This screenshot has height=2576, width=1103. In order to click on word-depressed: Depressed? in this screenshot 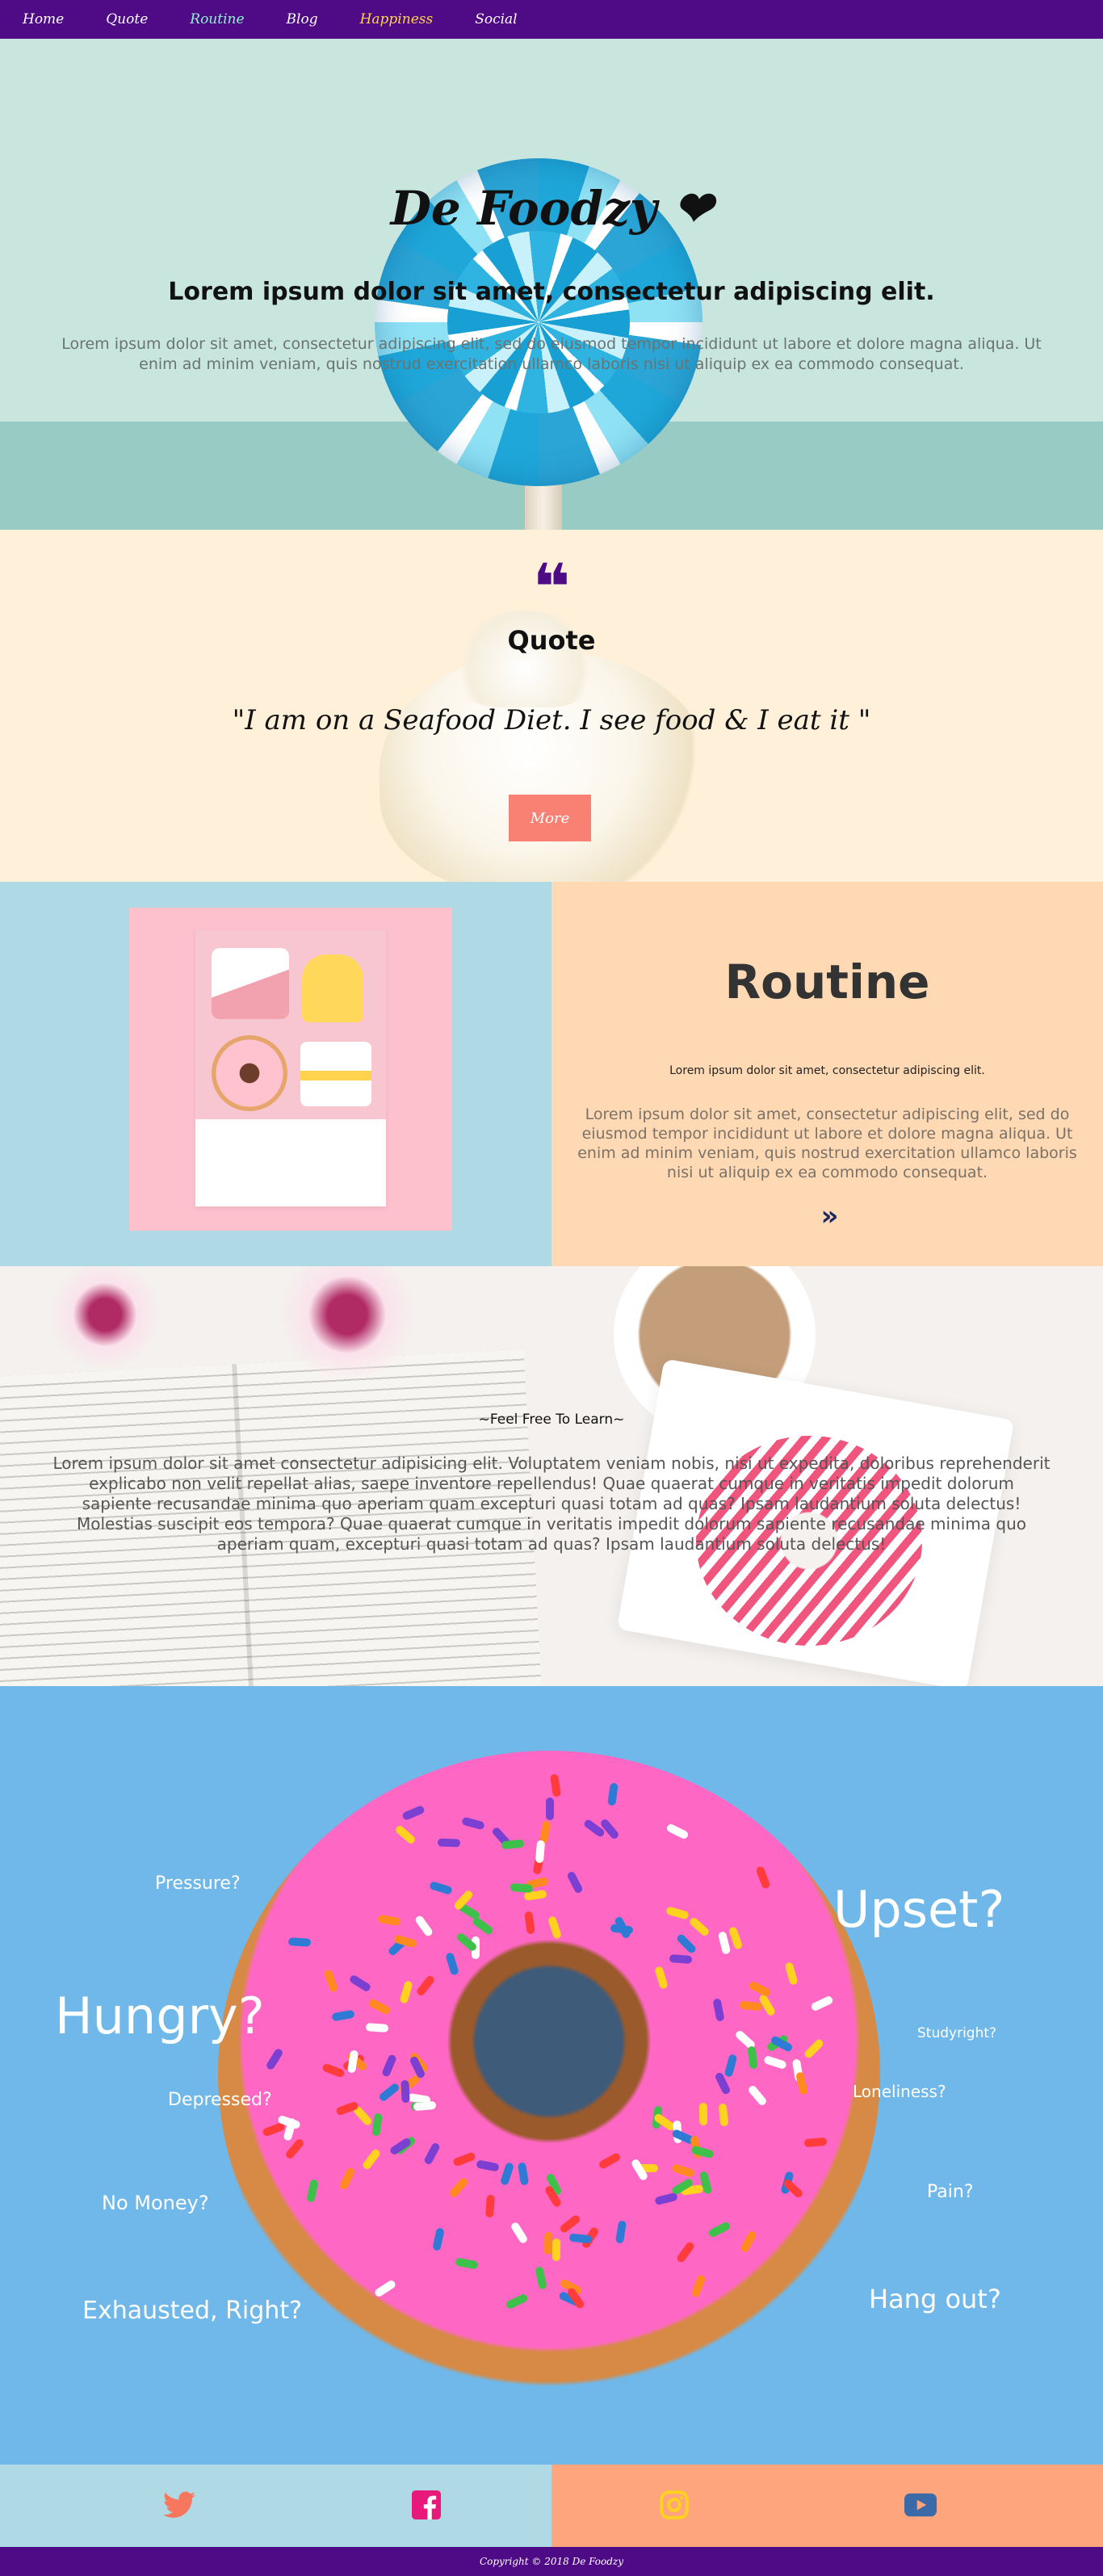, I will do `click(220, 2100)`.